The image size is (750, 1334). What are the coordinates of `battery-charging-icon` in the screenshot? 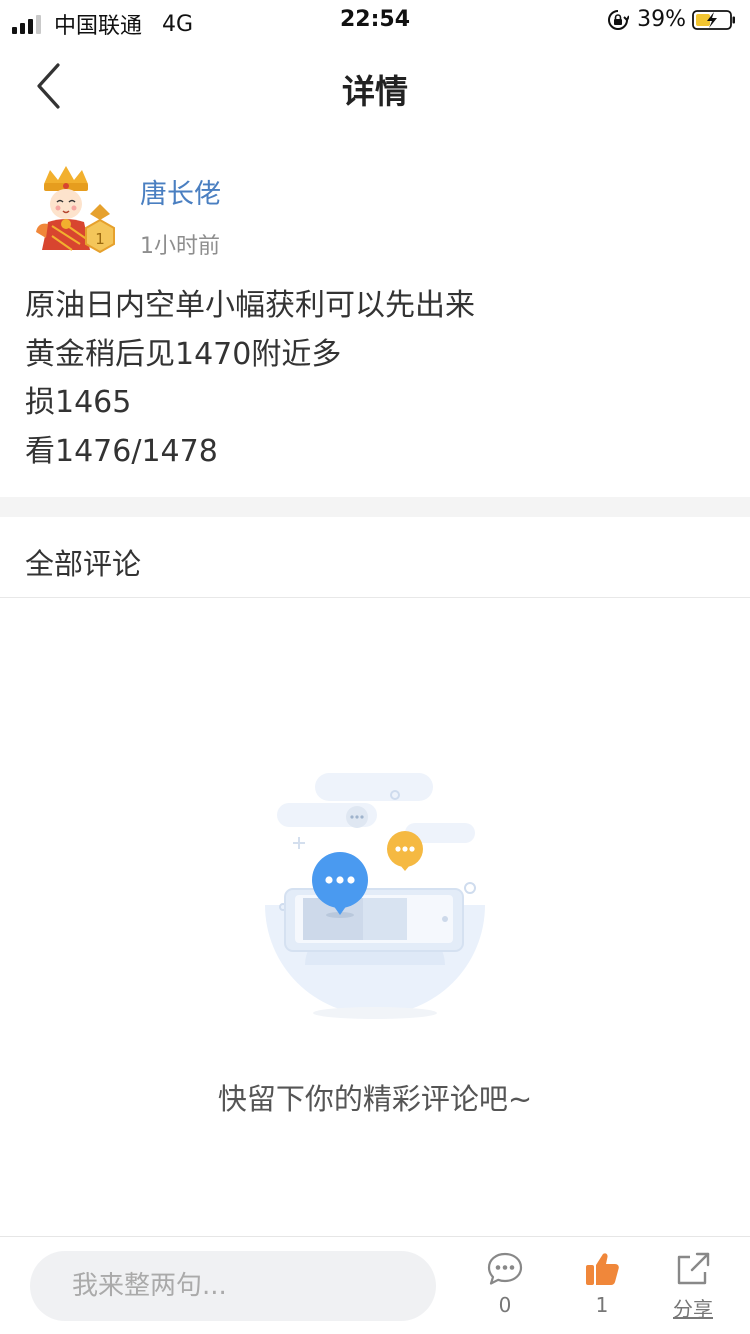 It's located at (713, 19).